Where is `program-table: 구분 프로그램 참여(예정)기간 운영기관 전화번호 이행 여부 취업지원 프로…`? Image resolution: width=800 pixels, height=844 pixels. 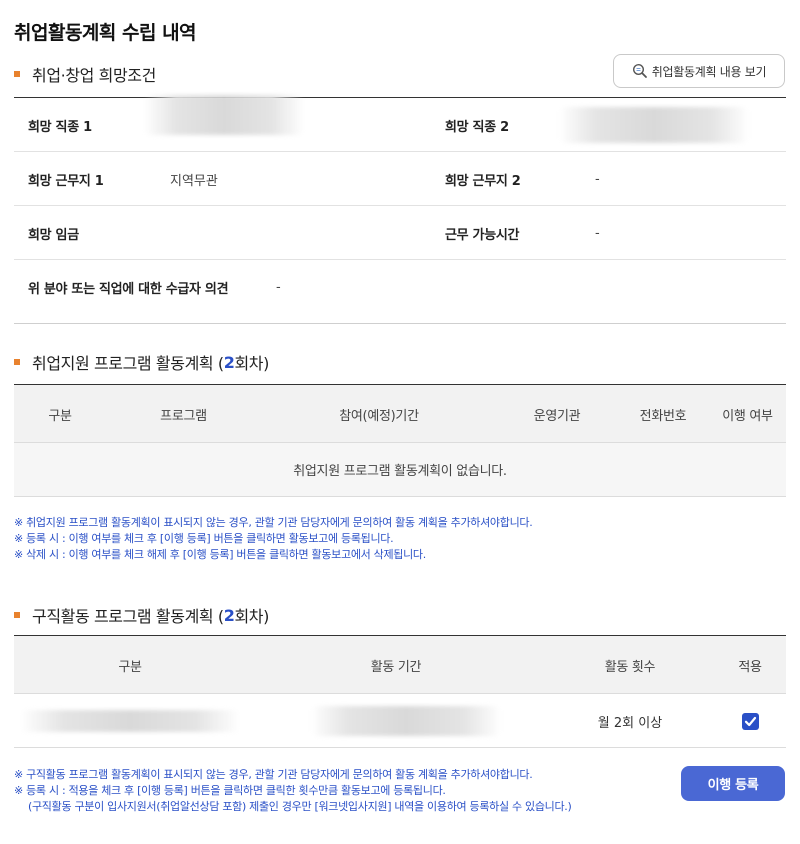
program-table: 구분 프로그램 참여(예정)기간 운영기관 전화번호 이행 여부 취업지원 프로… is located at coordinates (400, 440).